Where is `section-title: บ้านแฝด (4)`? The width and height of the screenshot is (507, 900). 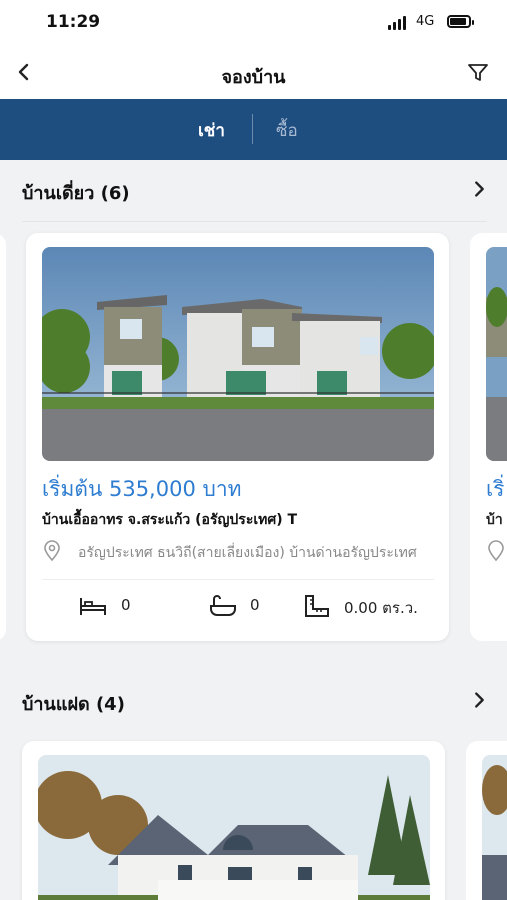
section-title: บ้านแฝด (4) is located at coordinates (73, 704).